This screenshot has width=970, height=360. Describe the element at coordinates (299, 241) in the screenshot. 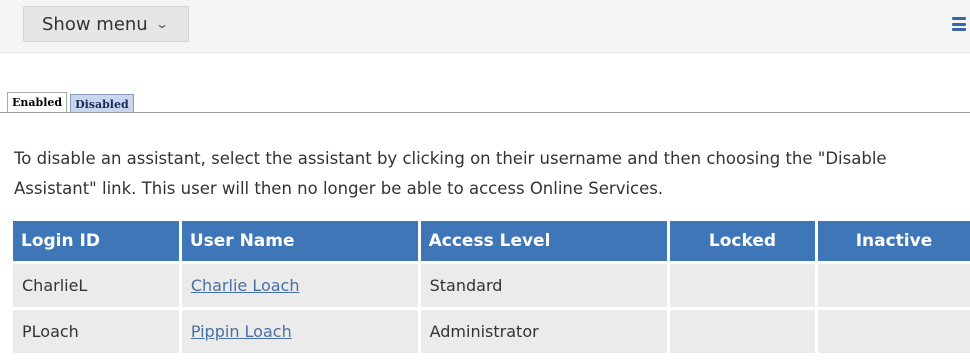

I see `column-header-user-name: User Name` at that location.